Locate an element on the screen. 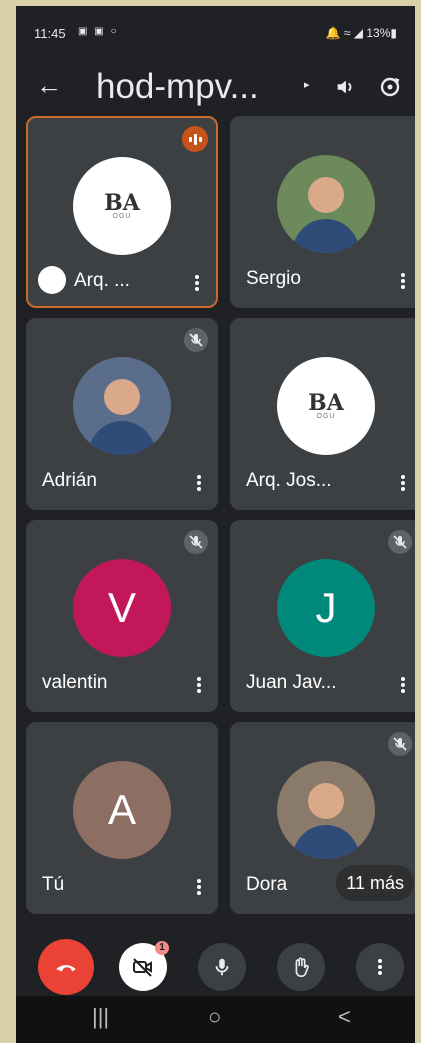 The image size is (421, 1043). letter-avatar: J is located at coordinates (326, 608).